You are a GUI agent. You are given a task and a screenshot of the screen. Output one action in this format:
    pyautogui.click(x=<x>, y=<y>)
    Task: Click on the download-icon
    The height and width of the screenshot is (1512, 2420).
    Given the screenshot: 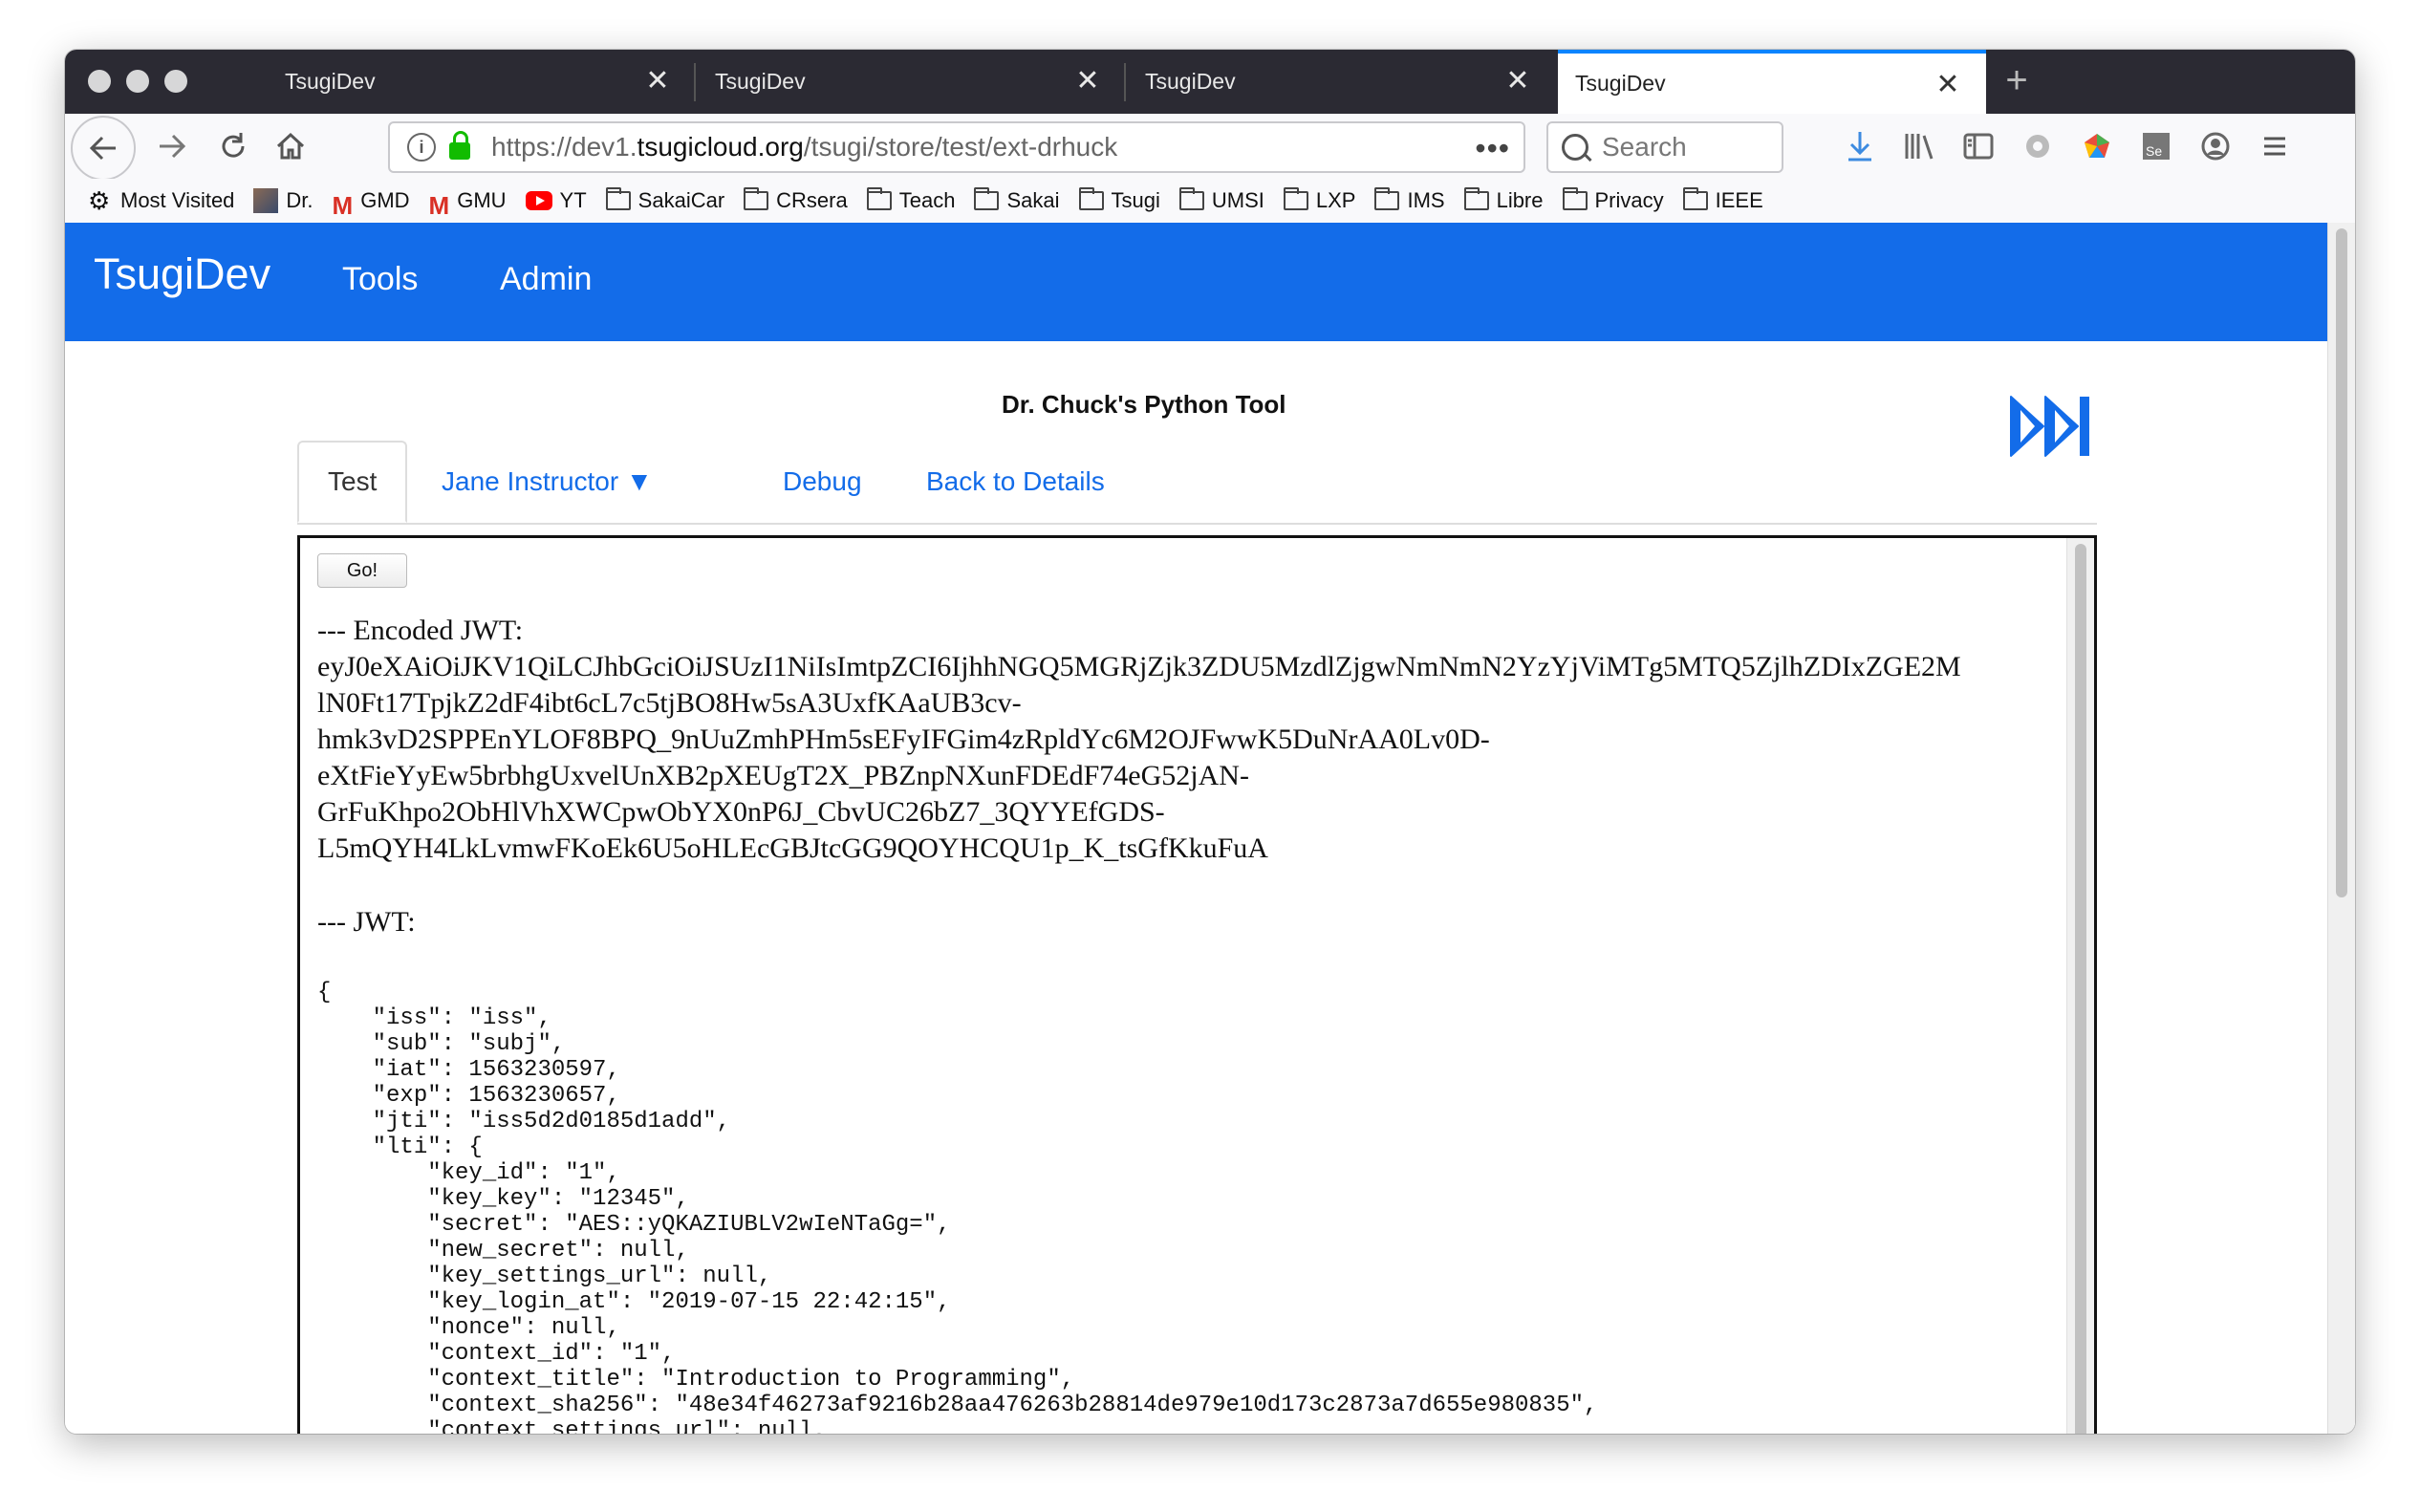 What is the action you would take?
    pyautogui.click(x=1860, y=146)
    